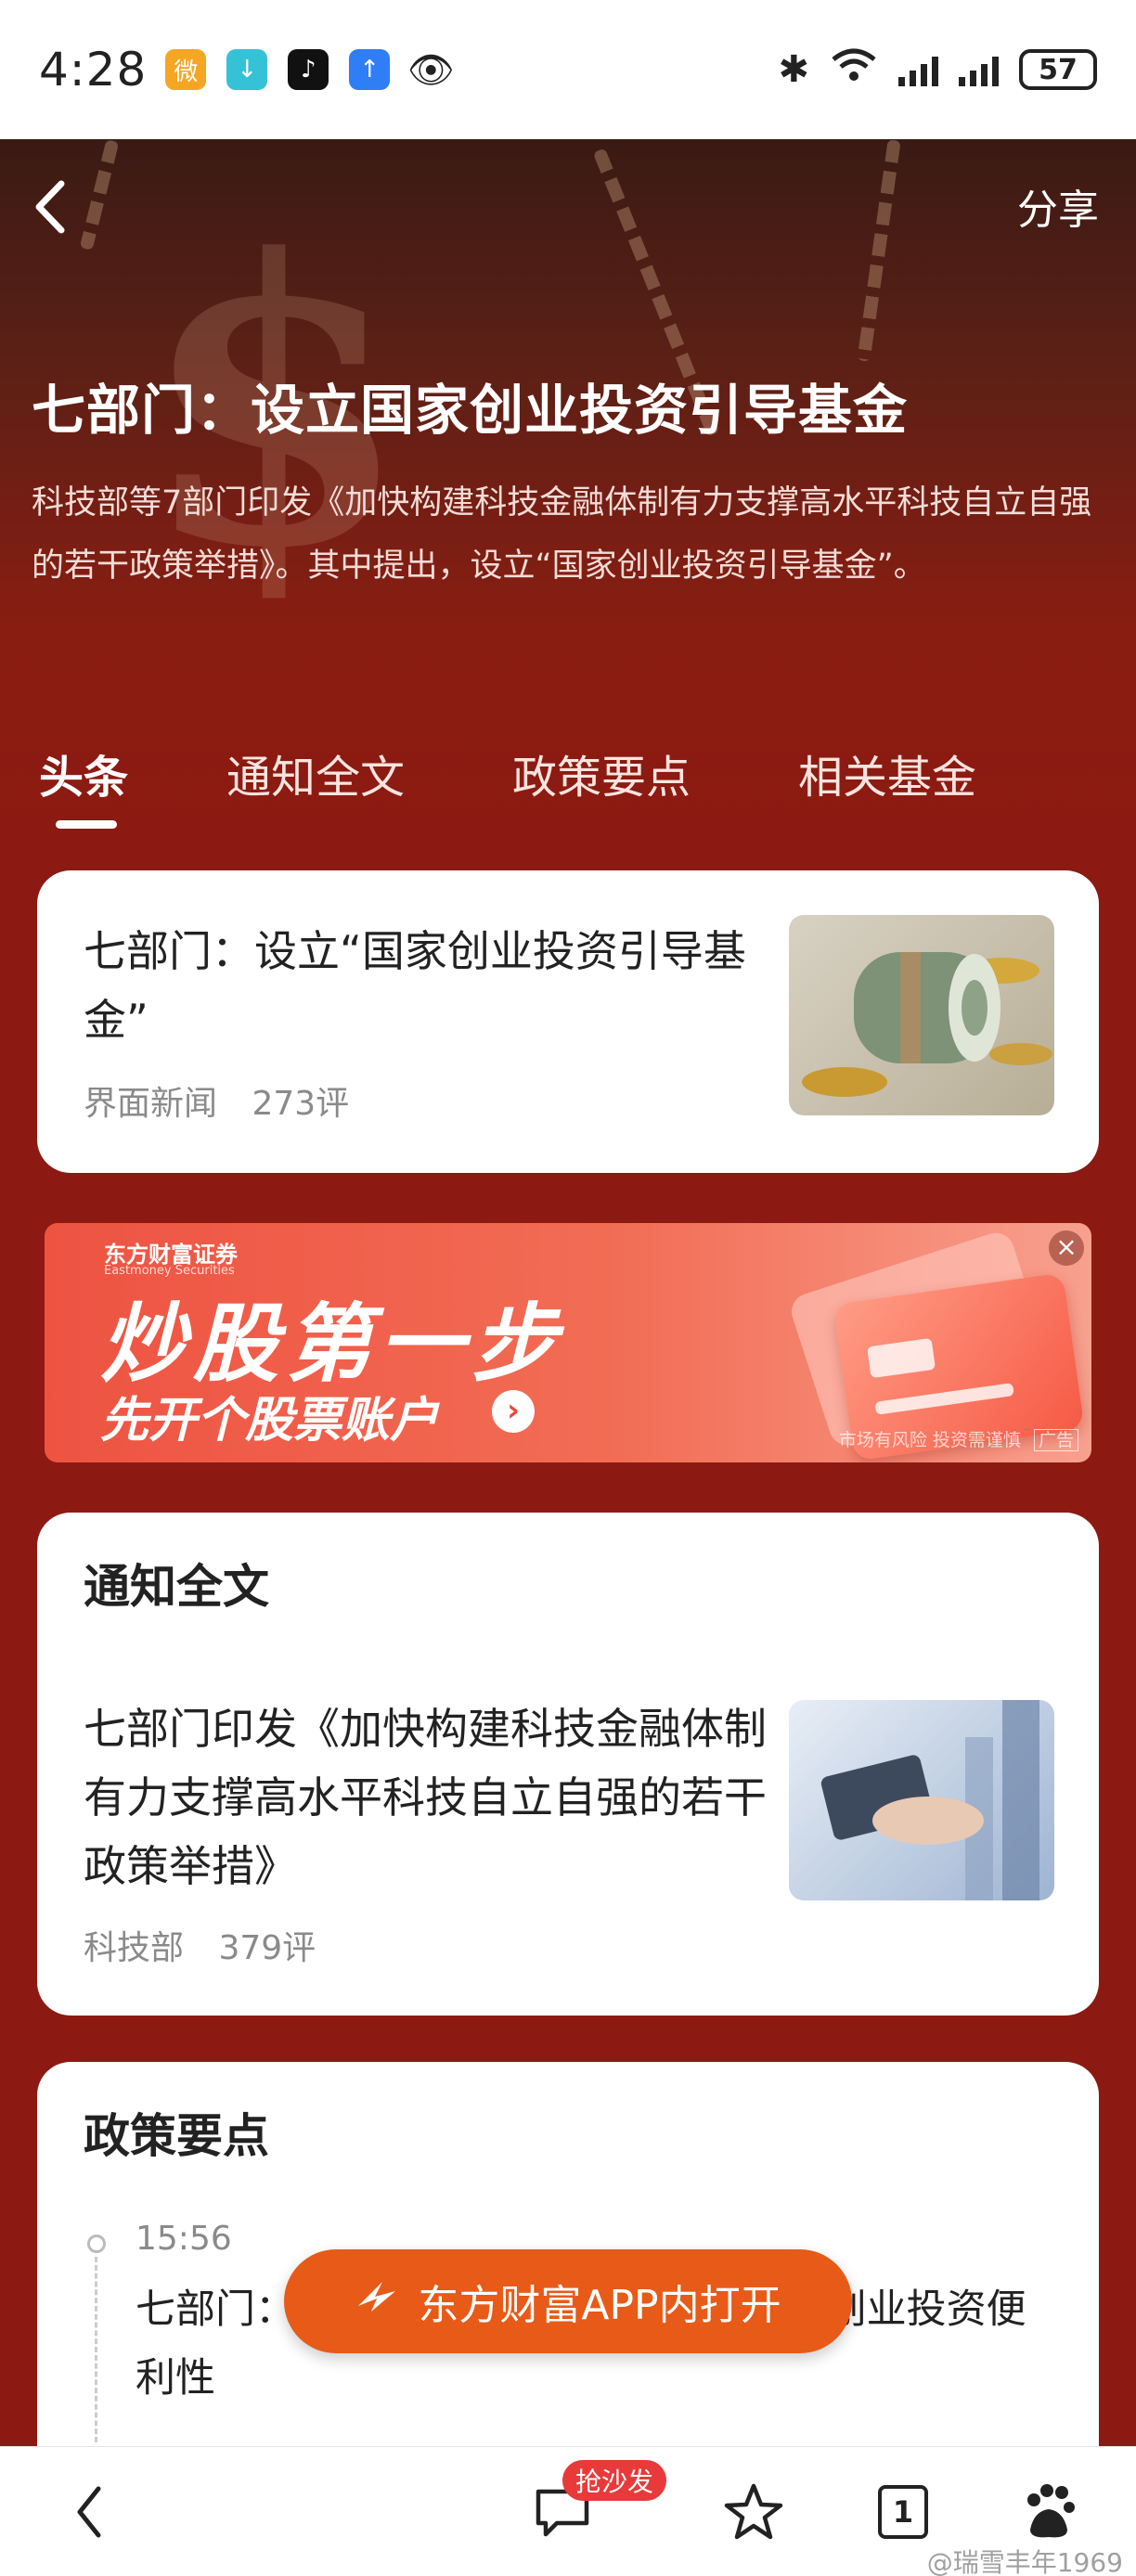 This screenshot has height=2576, width=1136. What do you see at coordinates (415, 986) in the screenshot?
I see `news-title: 七部门：设立“国家创业投资引导基金”` at bounding box center [415, 986].